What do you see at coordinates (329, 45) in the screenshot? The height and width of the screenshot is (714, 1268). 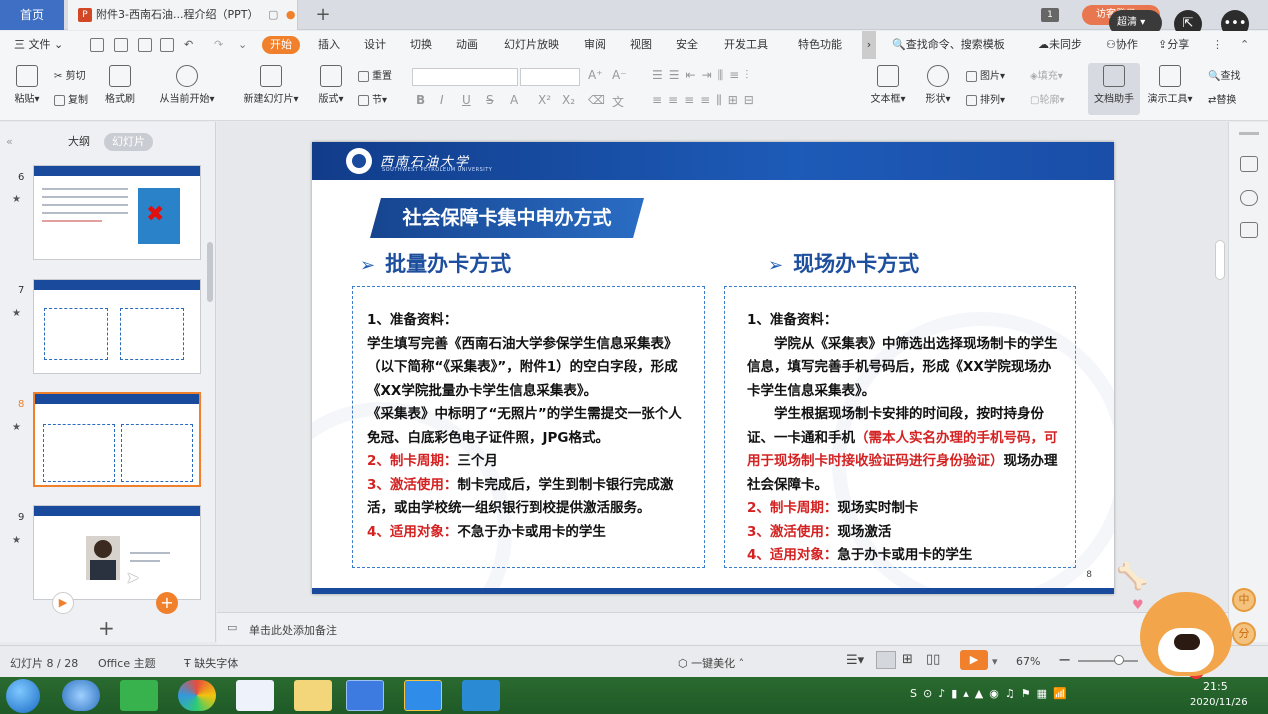 I see `tab-insert: 插入` at bounding box center [329, 45].